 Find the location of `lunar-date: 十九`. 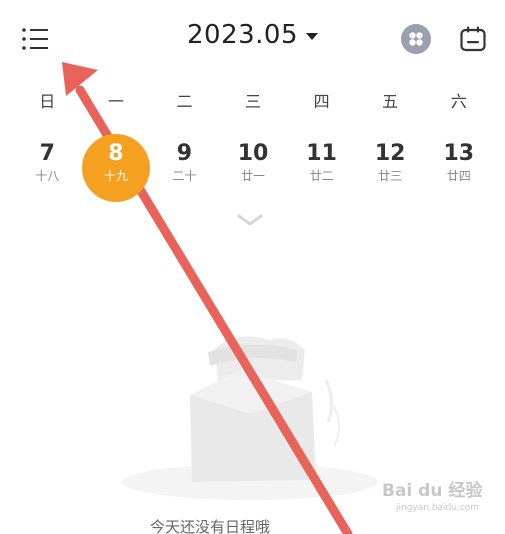

lunar-date: 十九 is located at coordinates (115, 176).